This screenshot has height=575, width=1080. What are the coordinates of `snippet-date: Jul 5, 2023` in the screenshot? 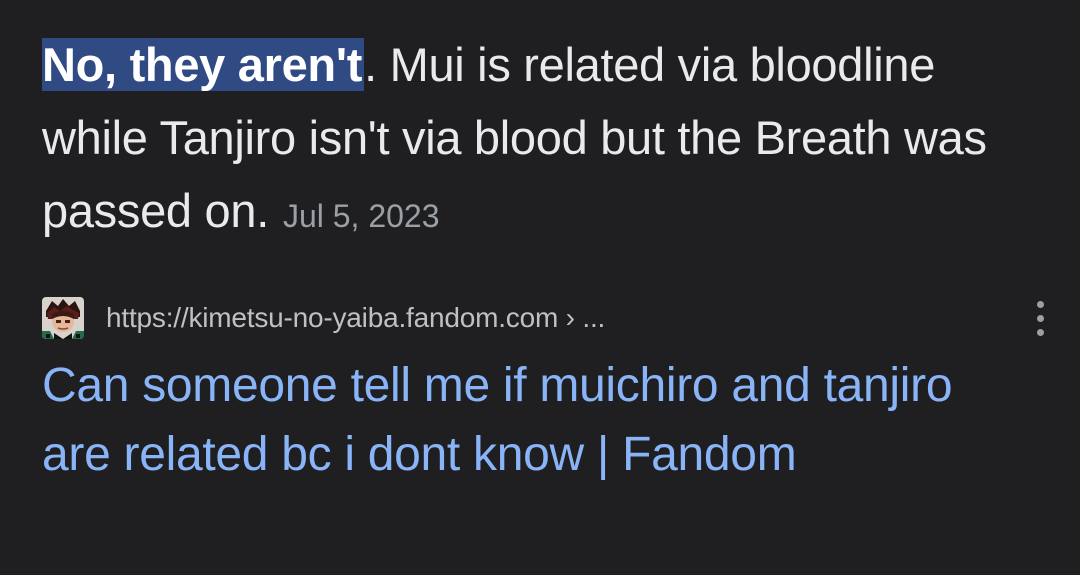 It's located at (361, 216).